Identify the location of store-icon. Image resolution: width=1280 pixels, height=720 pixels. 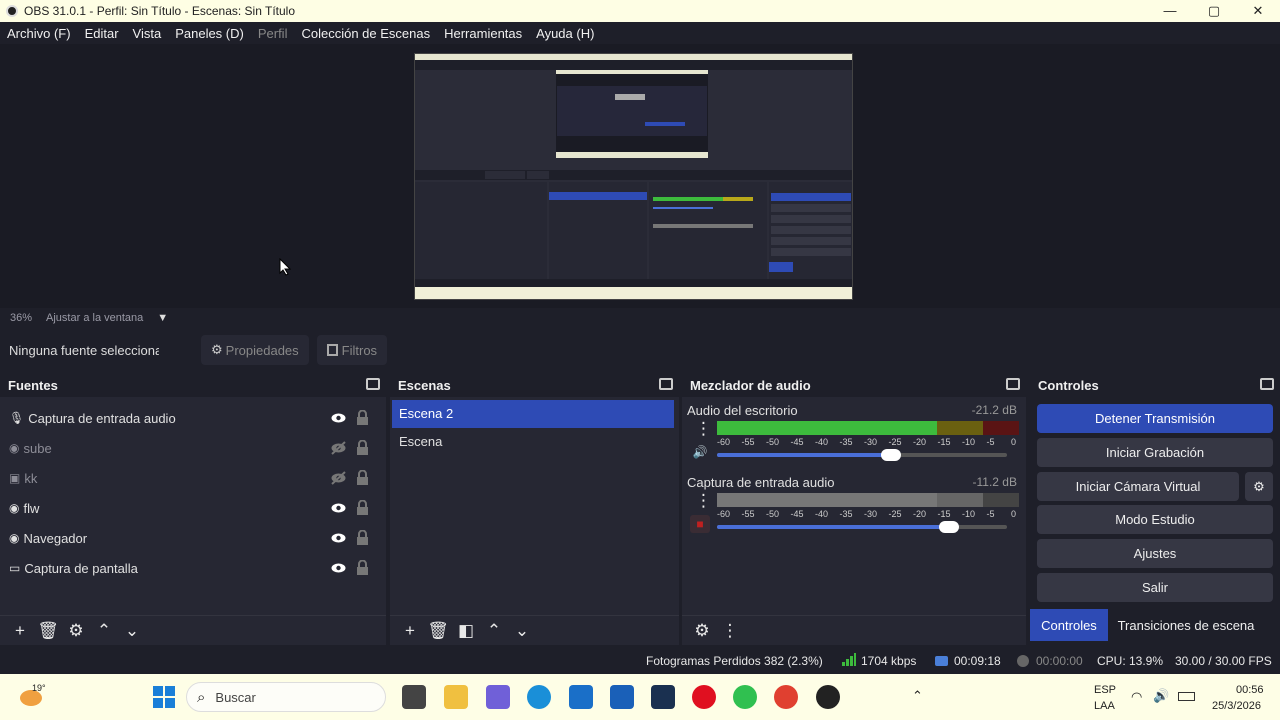
(581, 697).